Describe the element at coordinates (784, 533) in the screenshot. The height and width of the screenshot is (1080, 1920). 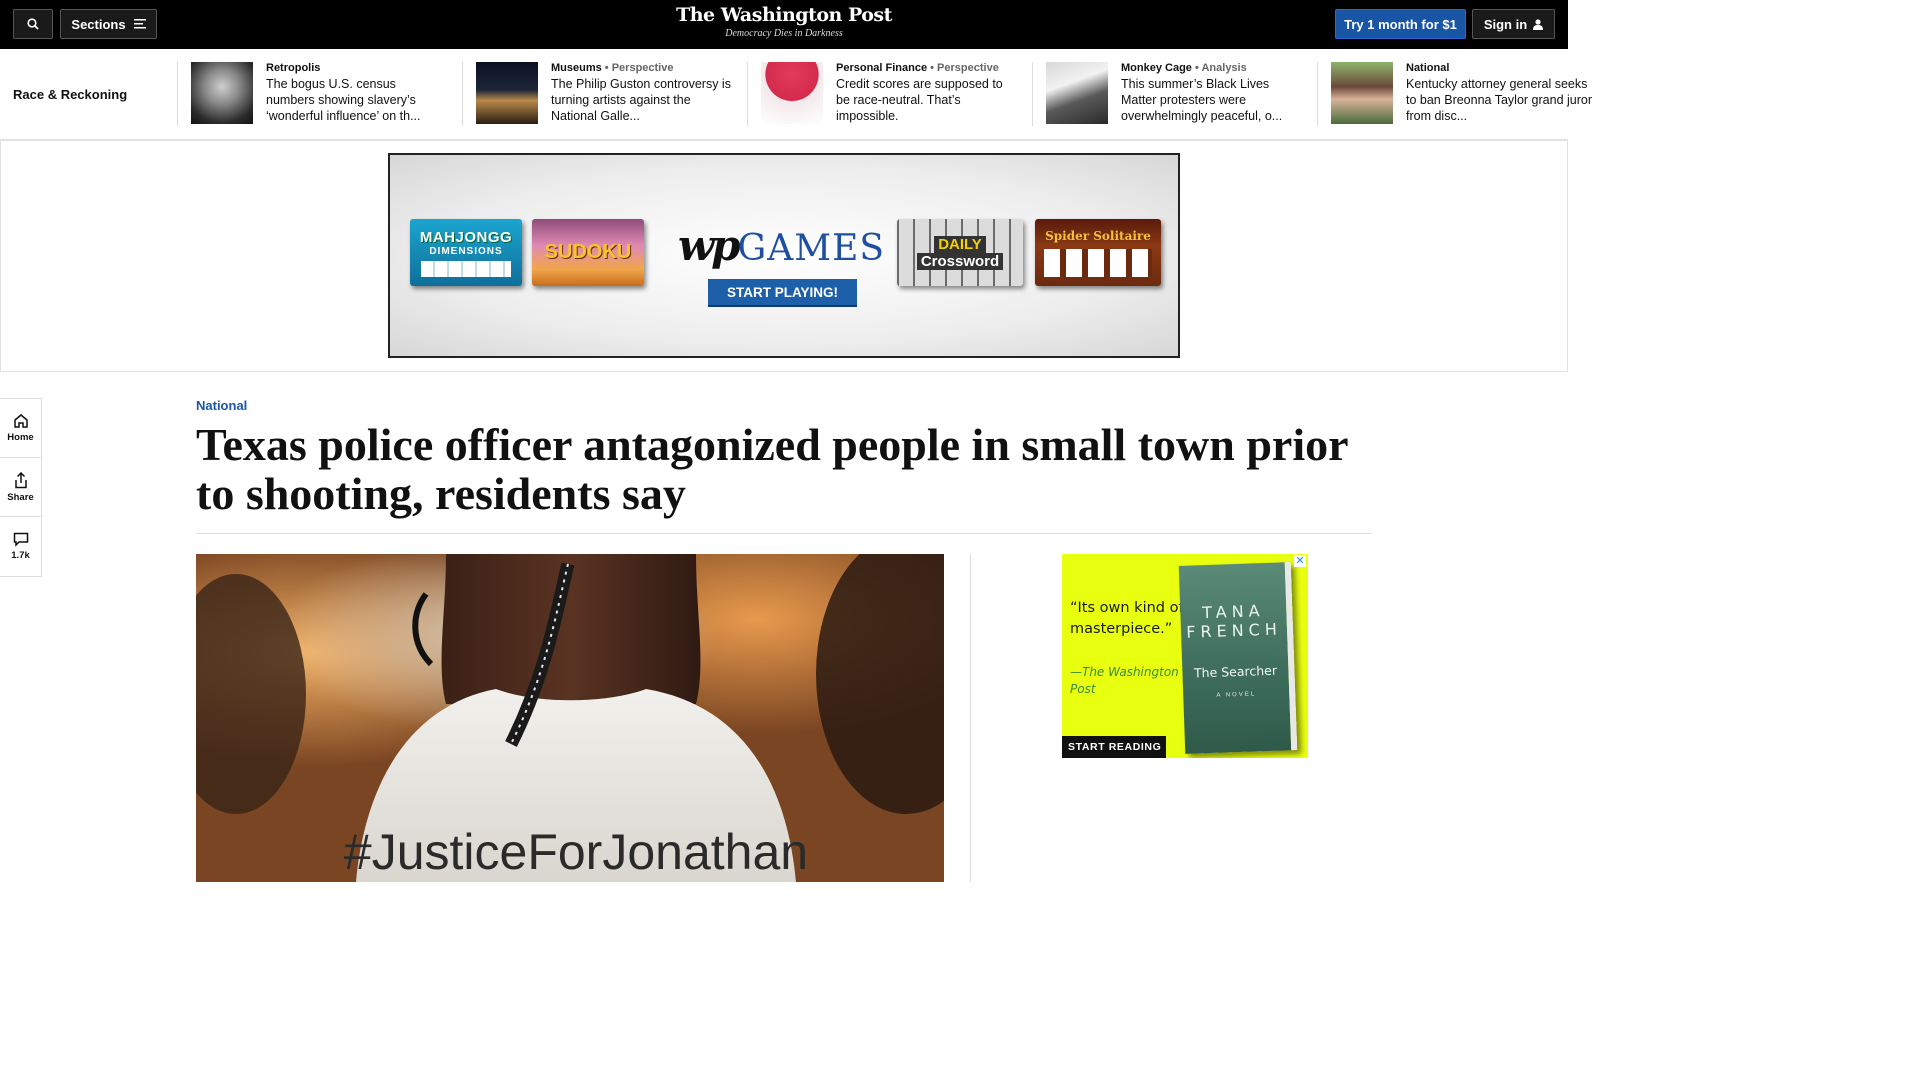
I see `headline-divider` at that location.